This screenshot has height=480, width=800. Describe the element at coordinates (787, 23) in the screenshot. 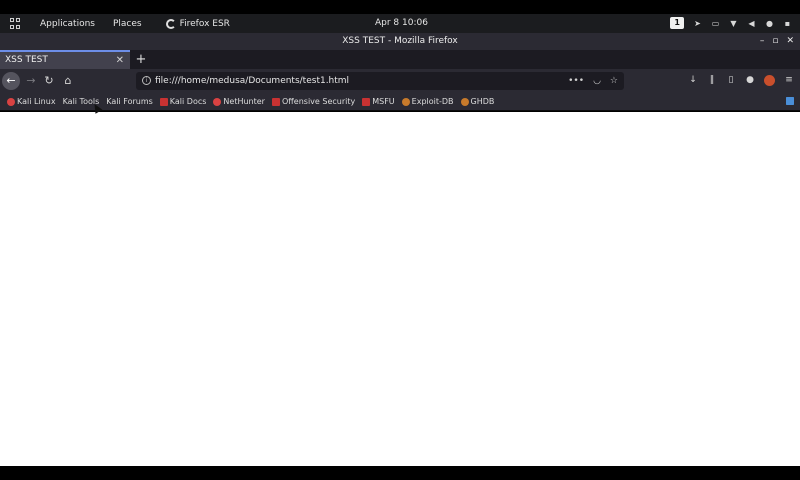

I see `lock-icon: ▪` at that location.